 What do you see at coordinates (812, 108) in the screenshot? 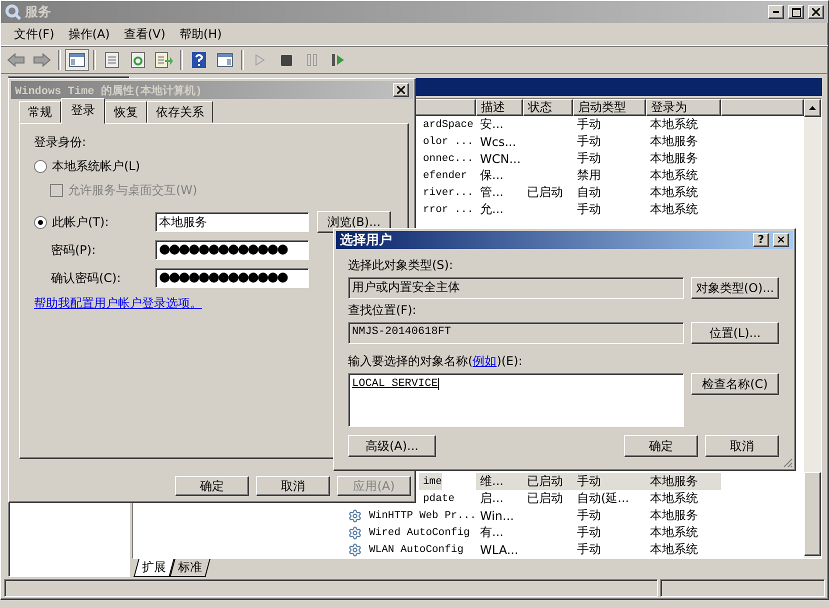
I see `scroll-up-button` at bounding box center [812, 108].